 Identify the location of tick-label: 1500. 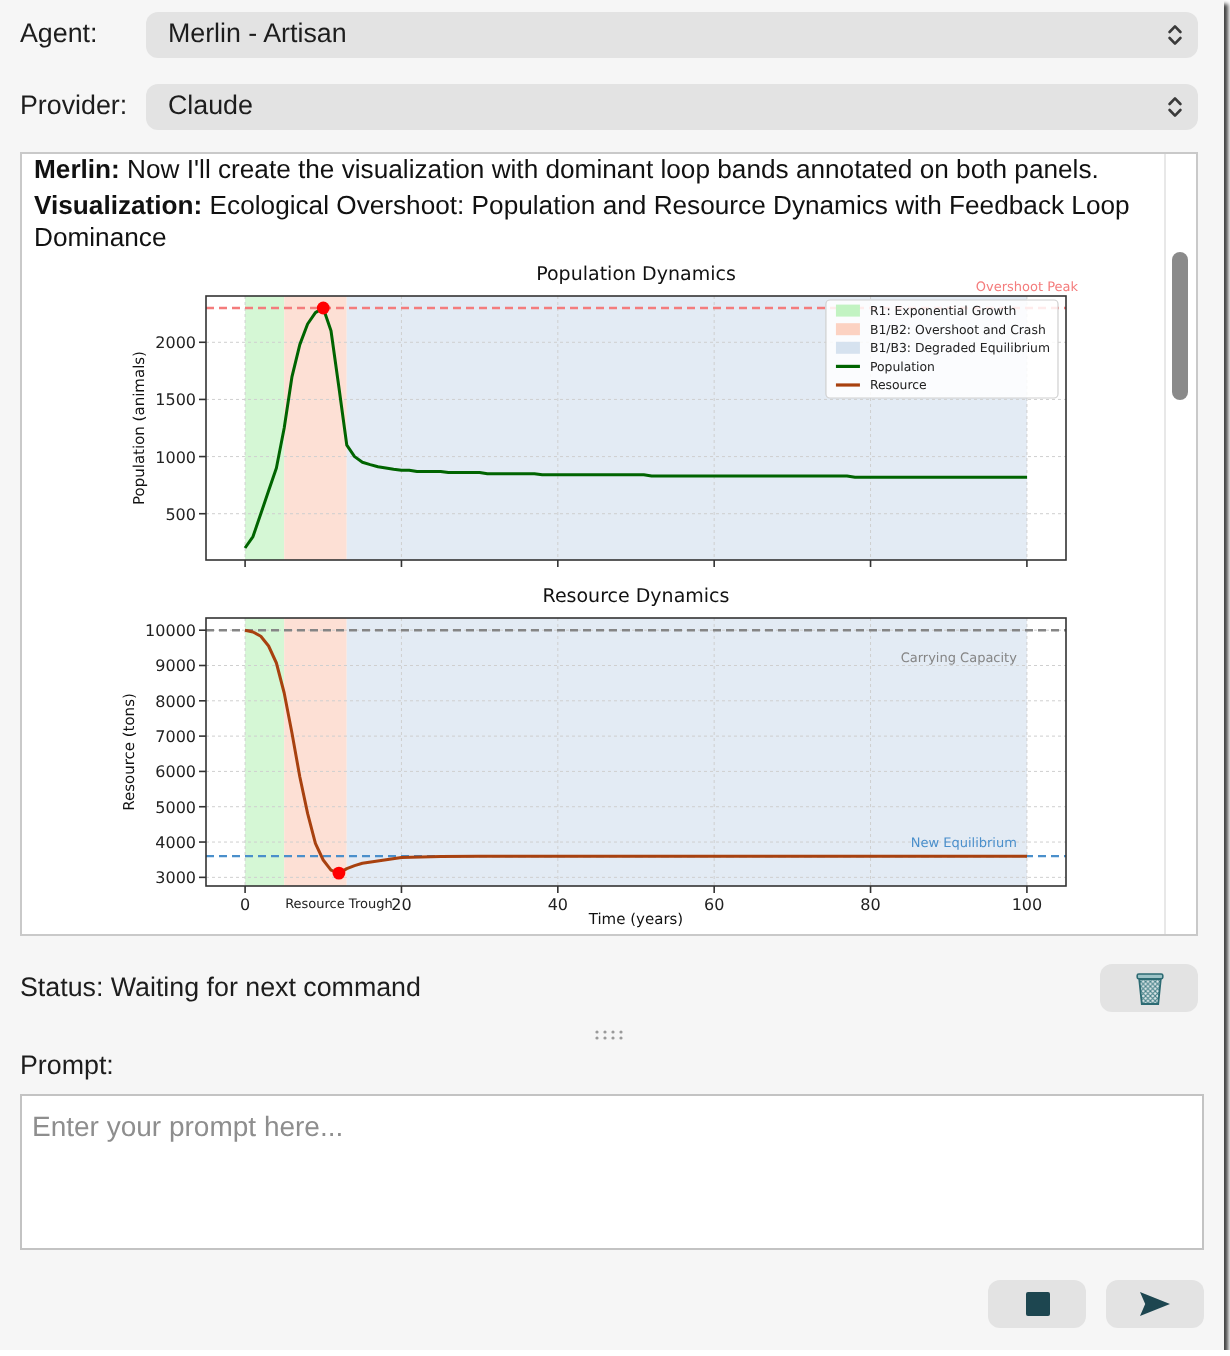
(175, 400).